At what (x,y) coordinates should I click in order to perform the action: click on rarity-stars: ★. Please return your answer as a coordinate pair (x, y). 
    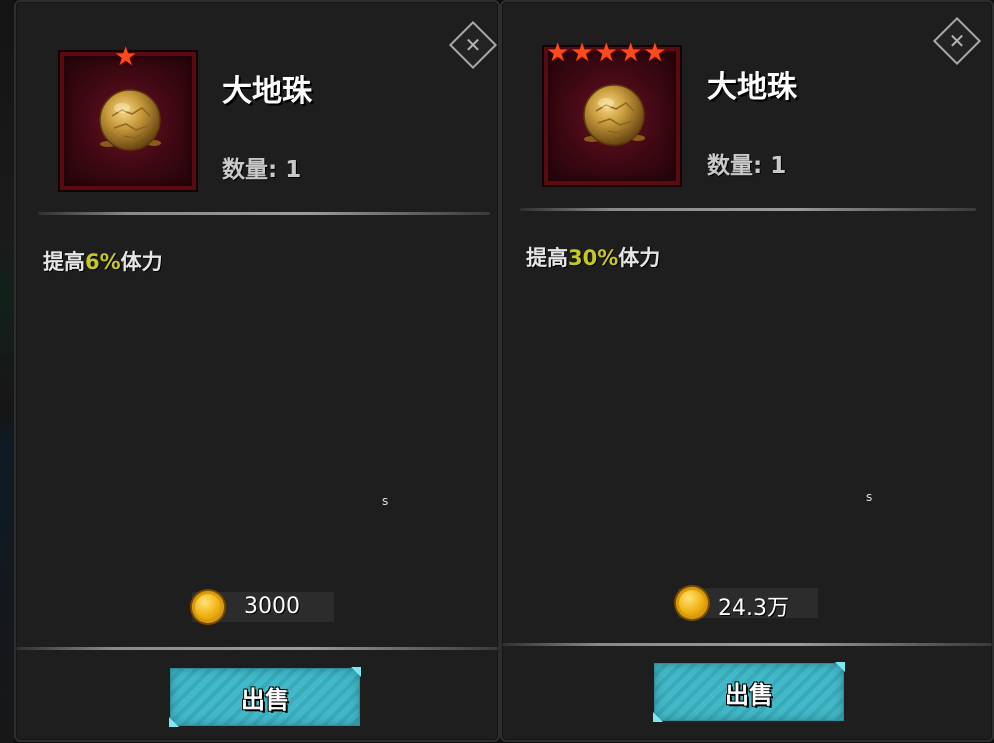
    Looking at the image, I should click on (125, 57).